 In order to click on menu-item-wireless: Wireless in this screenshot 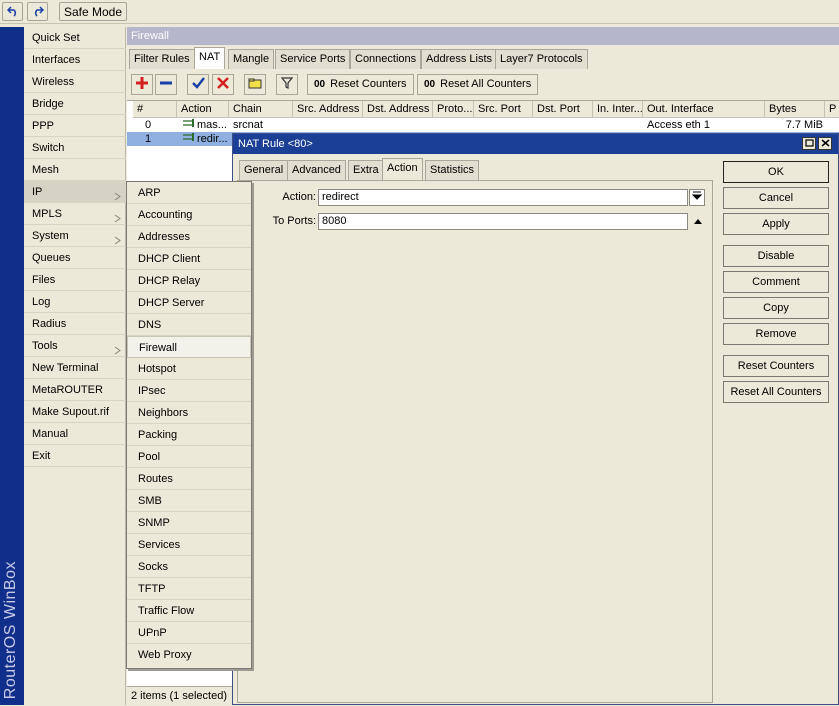, I will do `click(75, 82)`.